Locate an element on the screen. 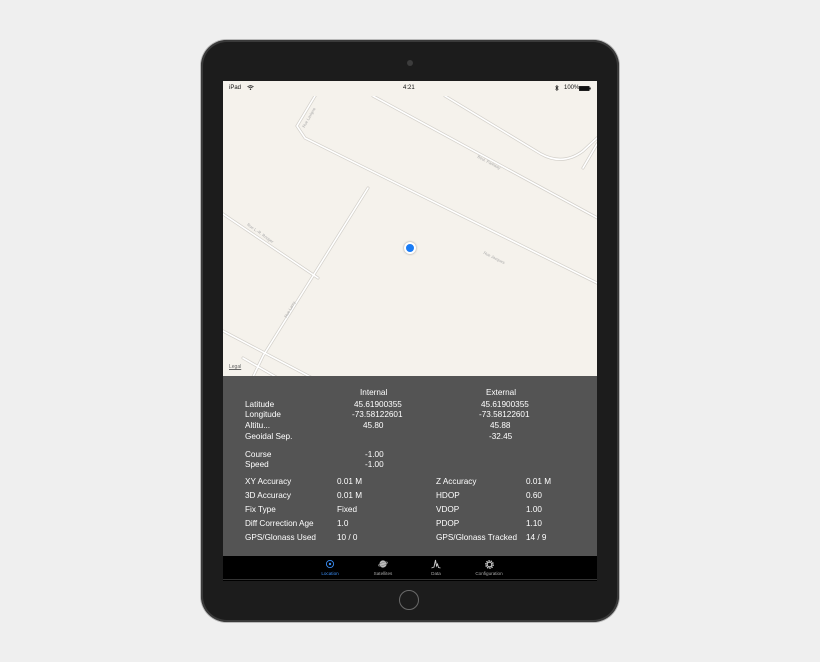 Image resolution: width=820 pixels, height=662 pixels. geoidal-sep-external: -32.45 is located at coordinates (501, 436).